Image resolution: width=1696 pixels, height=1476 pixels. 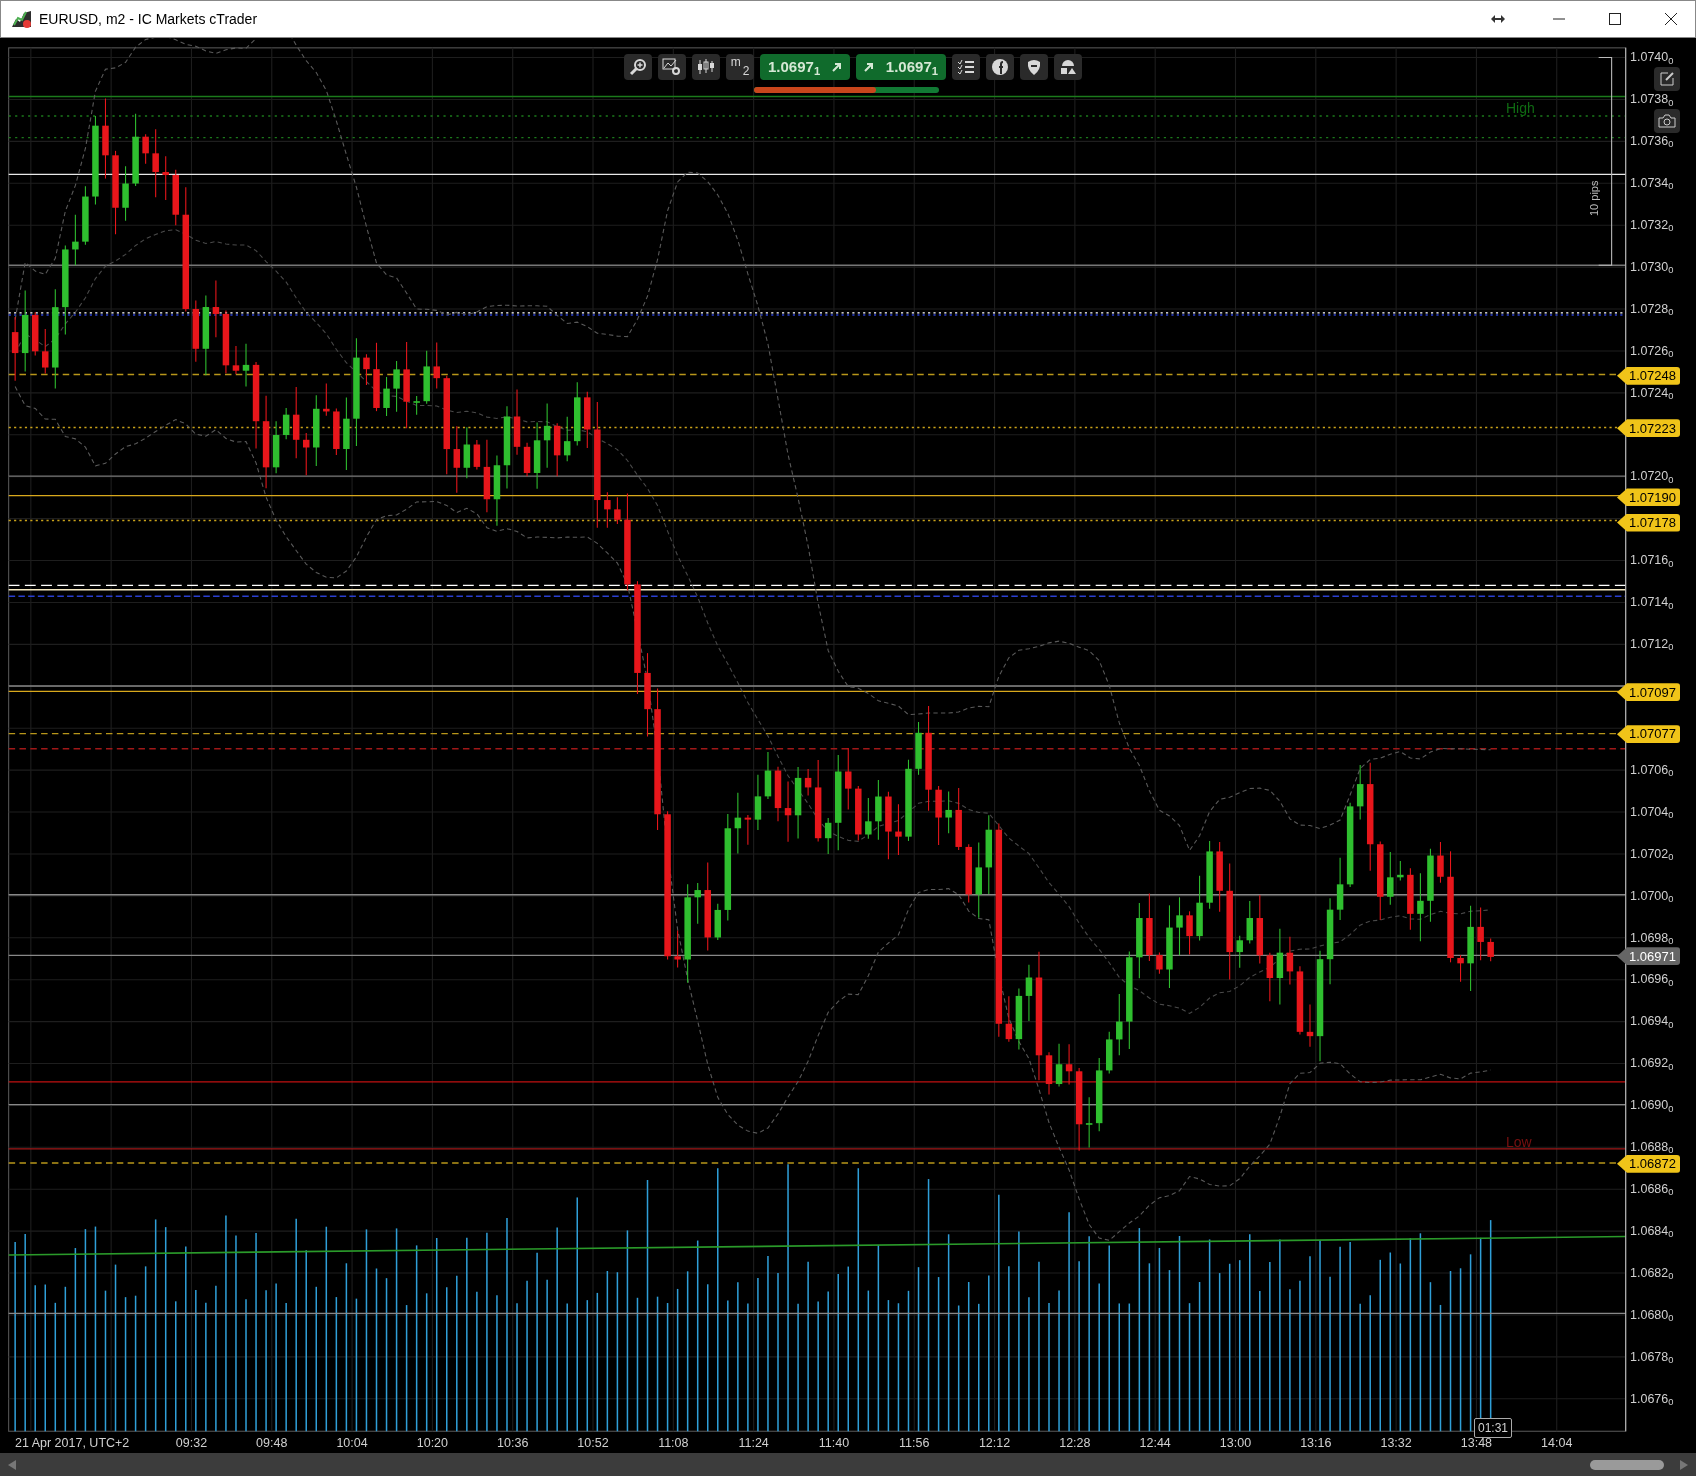 I want to click on chart-settings-icon, so click(x=672, y=67).